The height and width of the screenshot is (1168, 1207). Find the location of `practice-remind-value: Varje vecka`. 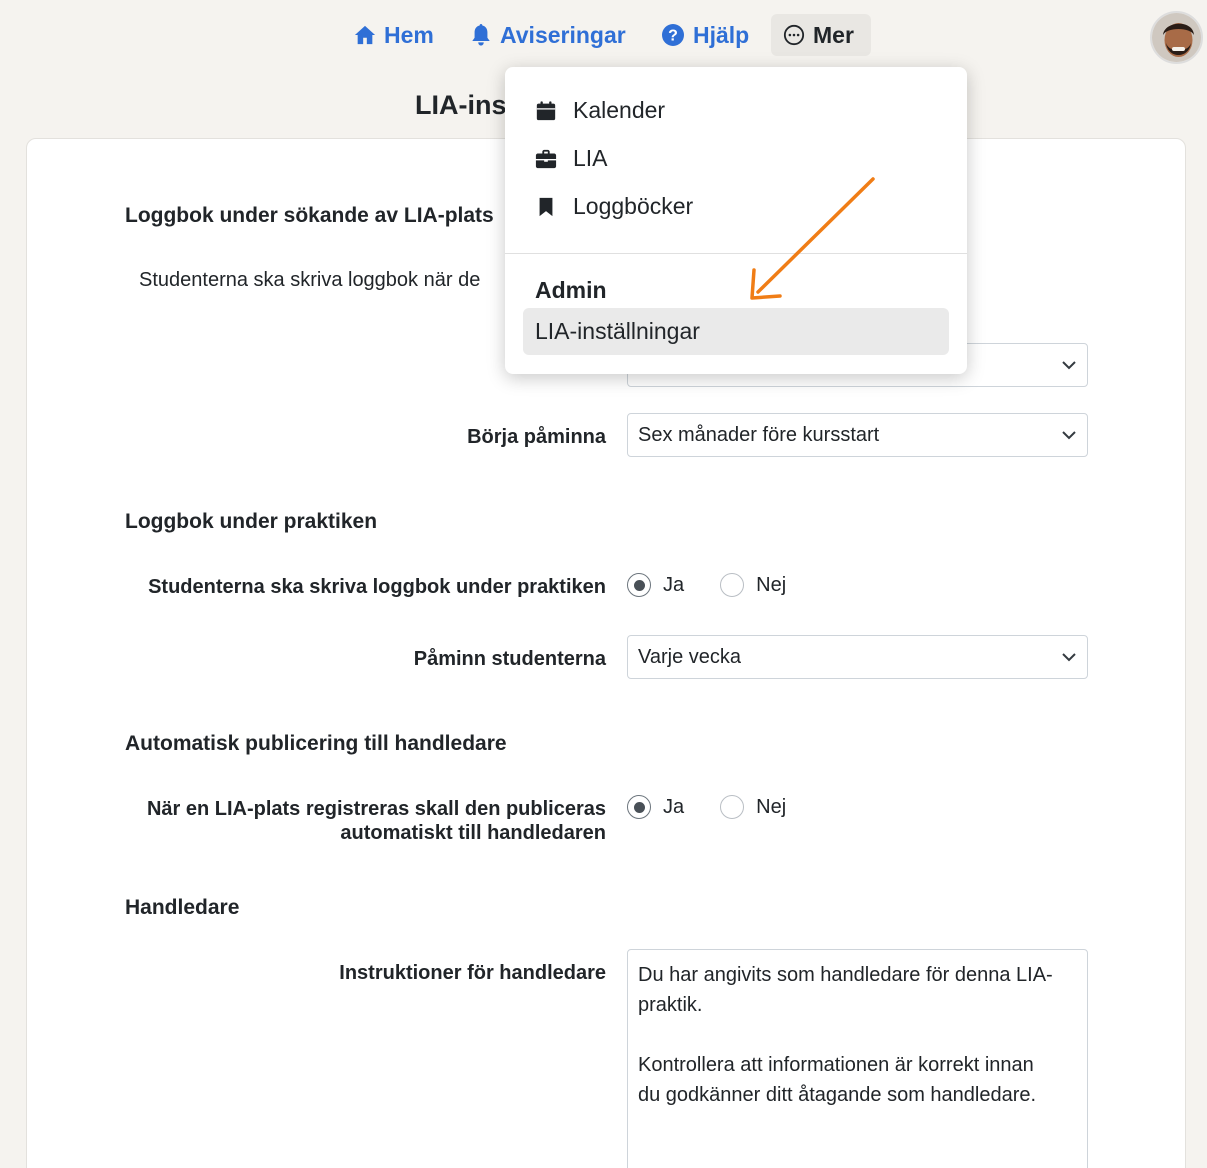

practice-remind-value: Varje vecka is located at coordinates (690, 656).